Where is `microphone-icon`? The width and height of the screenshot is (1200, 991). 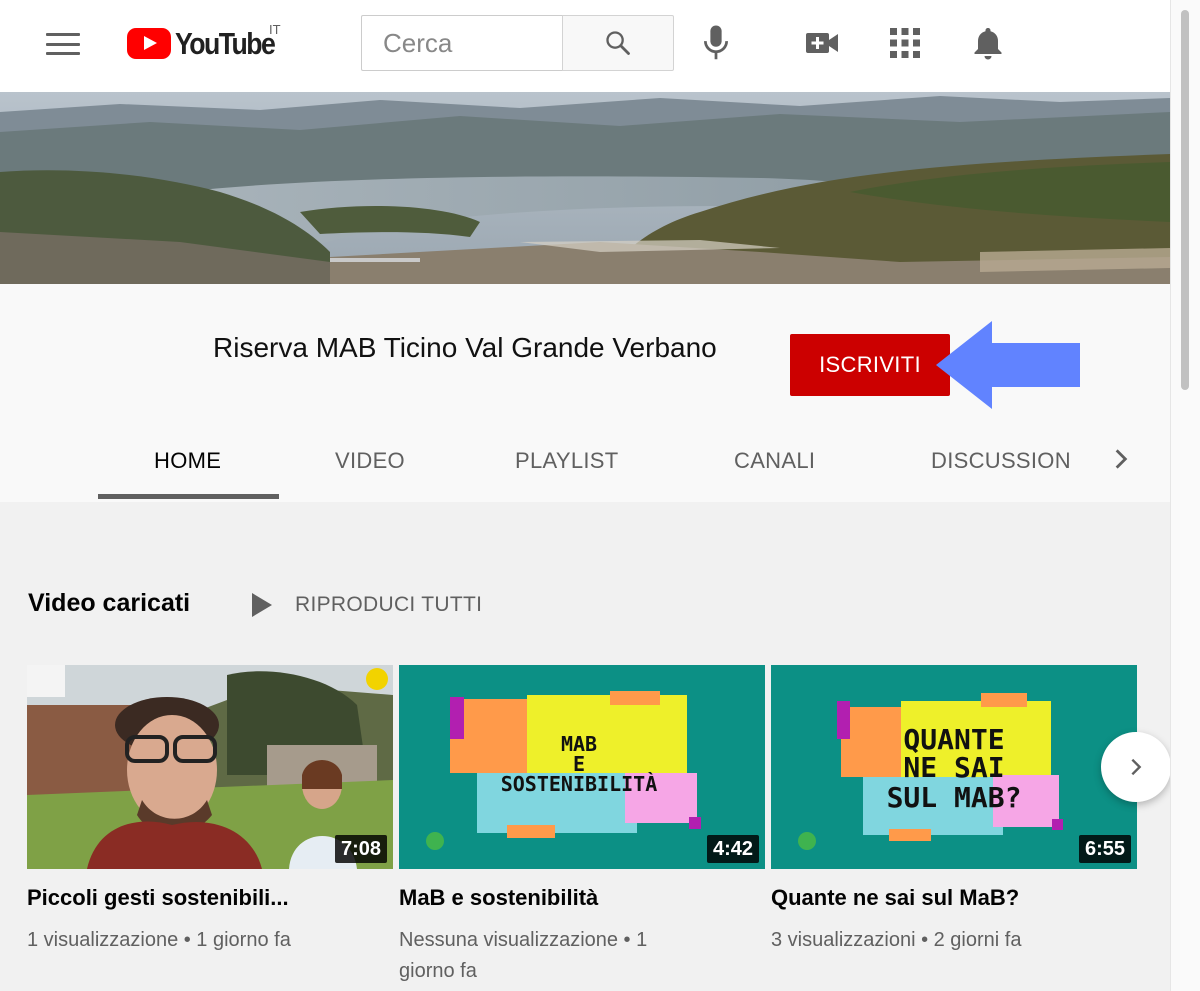 microphone-icon is located at coordinates (716, 42).